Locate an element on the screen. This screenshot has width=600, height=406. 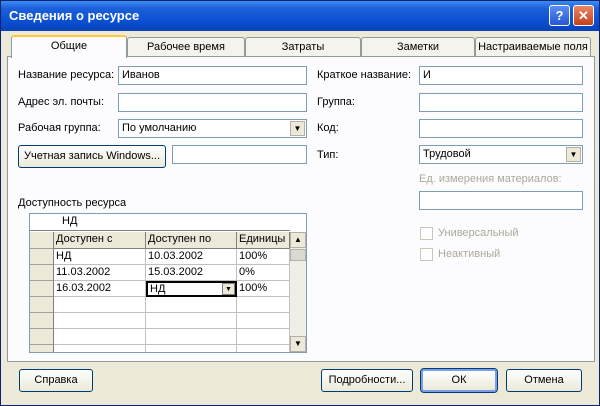
group-input is located at coordinates (501, 102).